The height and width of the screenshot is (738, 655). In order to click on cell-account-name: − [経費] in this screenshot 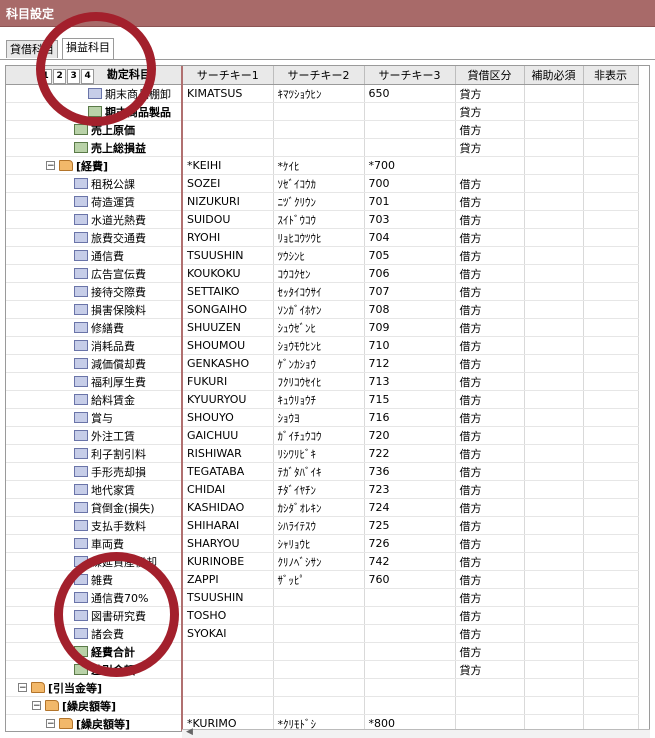, I will do `click(94, 165)`.